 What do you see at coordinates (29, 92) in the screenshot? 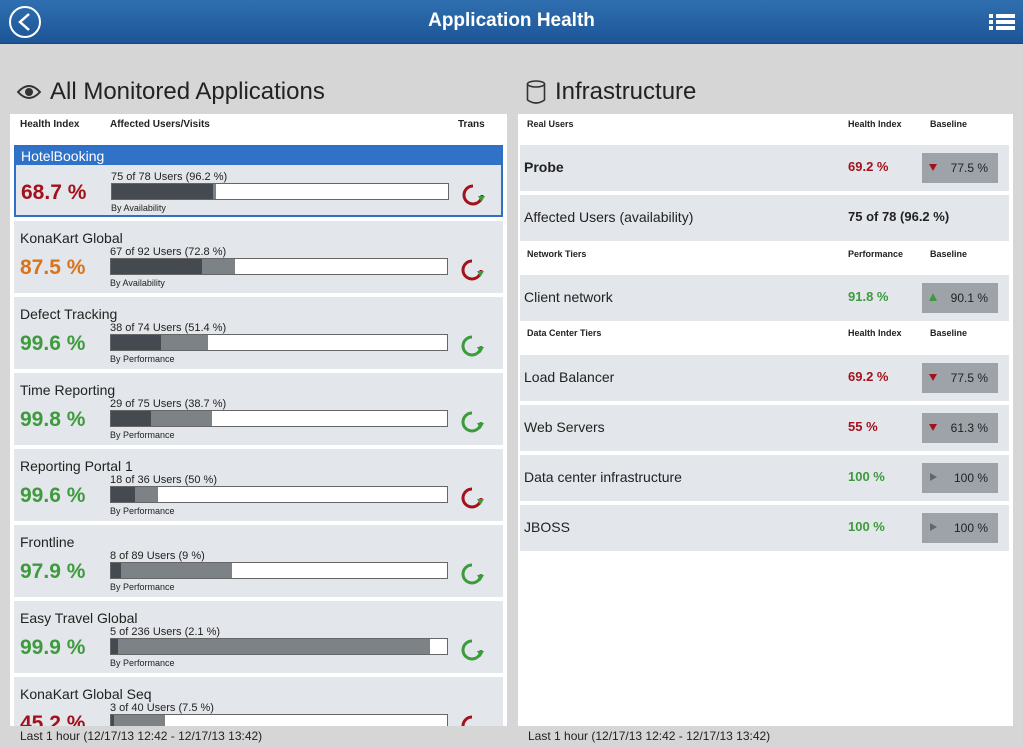
I see `eye-icon` at bounding box center [29, 92].